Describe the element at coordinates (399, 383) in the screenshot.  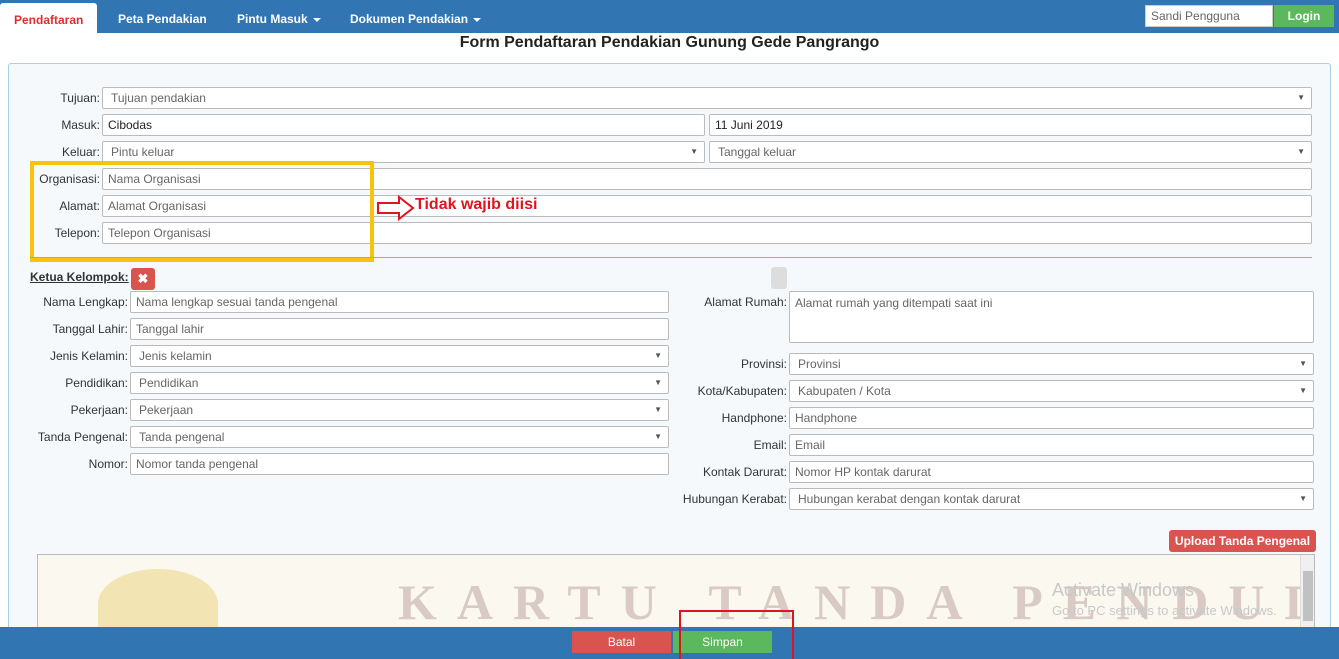
I see `pendidikan-select: Pendidikan` at that location.